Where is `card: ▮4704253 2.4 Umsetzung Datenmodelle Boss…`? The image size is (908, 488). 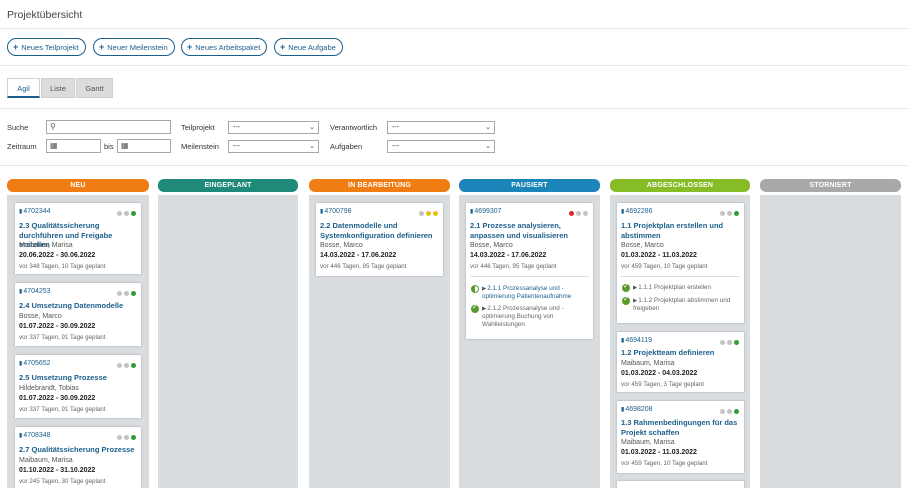
card: ▮4704253 2.4 Umsetzung Datenmodelle Boss… is located at coordinates (78, 314).